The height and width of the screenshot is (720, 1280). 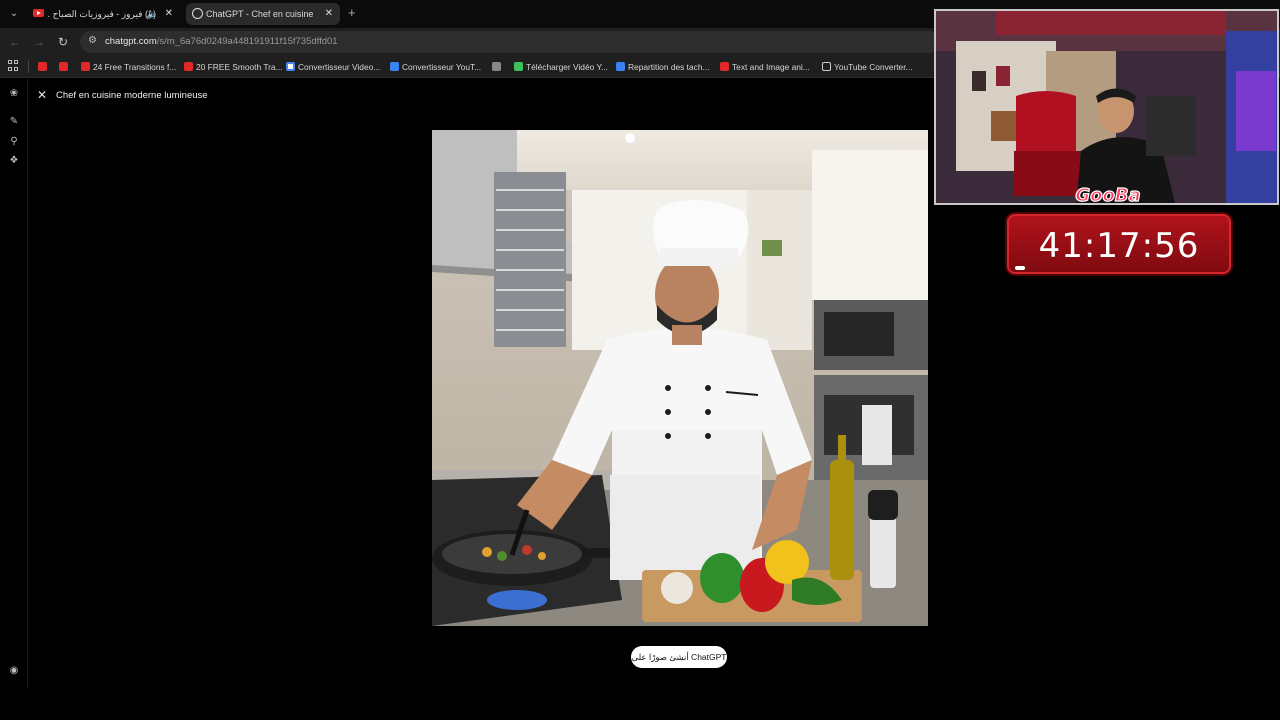 What do you see at coordinates (620, 66) in the screenshot?
I see `docs-icon` at bounding box center [620, 66].